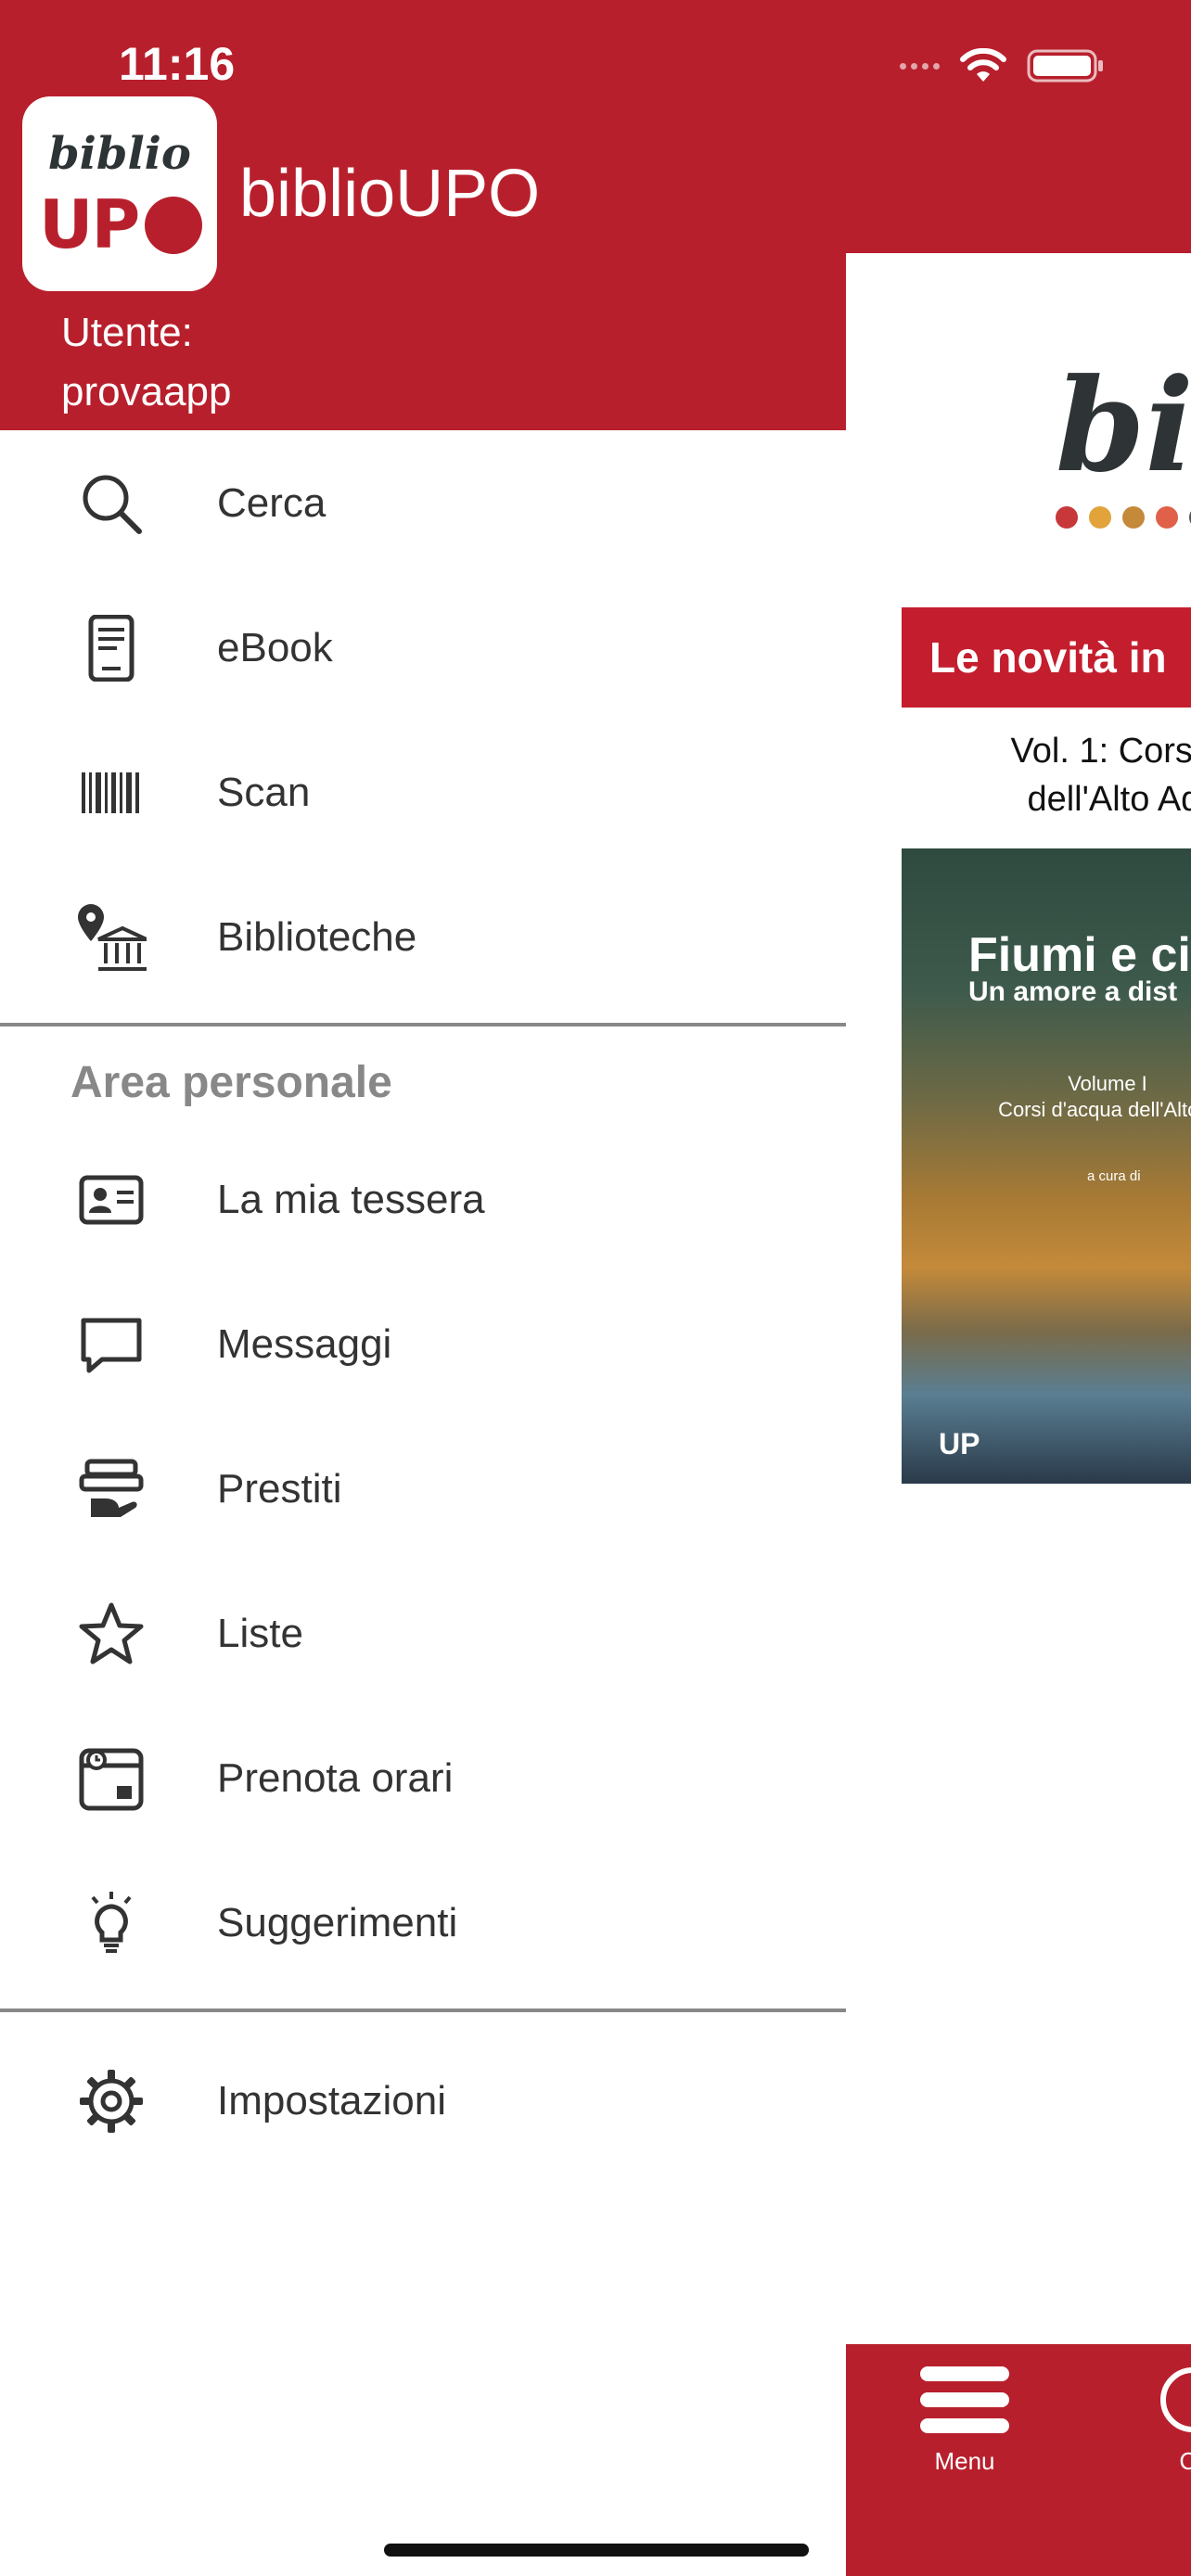 The height and width of the screenshot is (2576, 1191). Describe the element at coordinates (423, 1344) in the screenshot. I see `menu-item-messaggi: Messaggi` at that location.